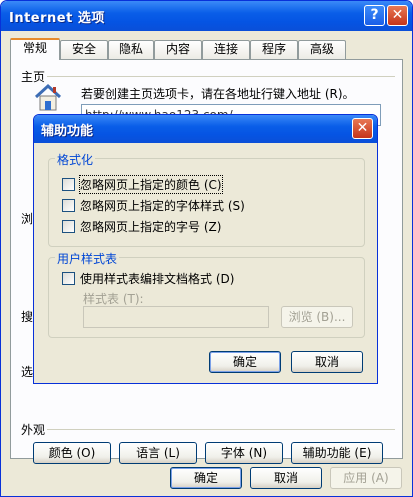 This screenshot has width=413, height=497. Describe the element at coordinates (221, 76) in the screenshot. I see `home-divider` at that location.